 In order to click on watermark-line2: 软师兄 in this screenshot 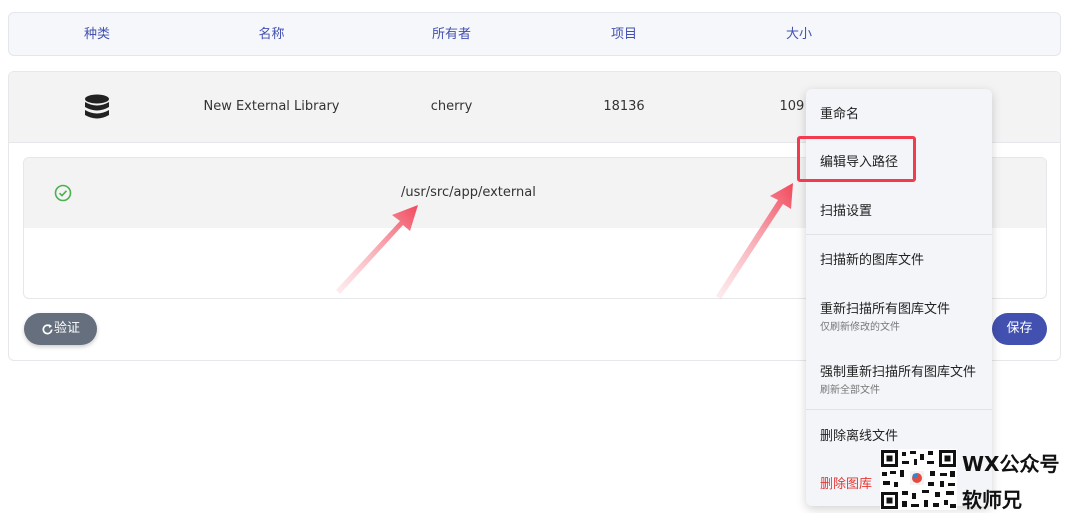, I will do `click(992, 500)`.